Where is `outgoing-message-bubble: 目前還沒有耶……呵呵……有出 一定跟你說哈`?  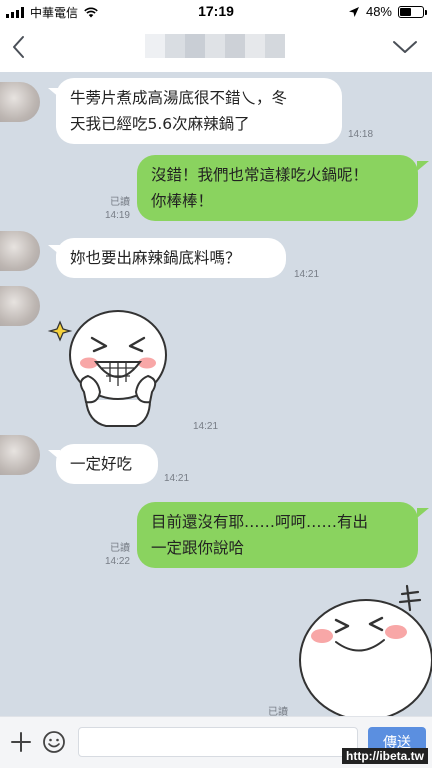 outgoing-message-bubble: 目前還沒有耶……呵呵……有出 一定跟你說哈 is located at coordinates (277, 535).